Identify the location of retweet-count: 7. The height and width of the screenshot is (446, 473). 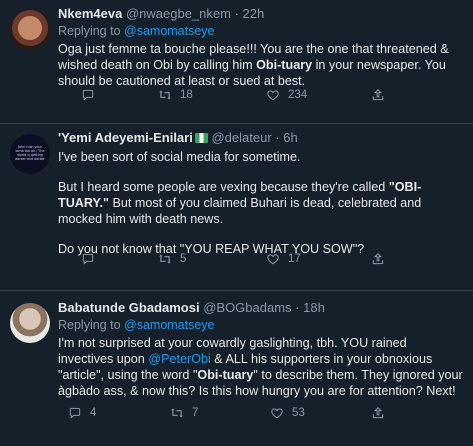
(195, 413).